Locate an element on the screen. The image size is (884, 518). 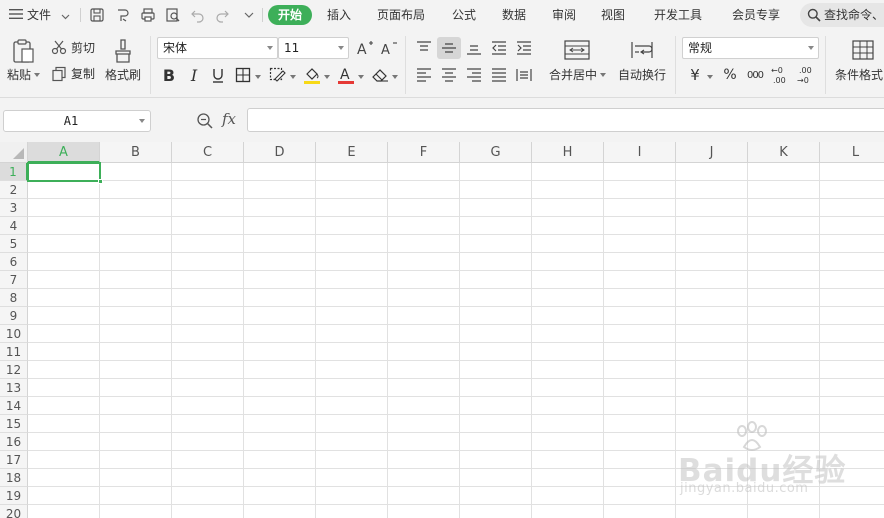
paste-label: 粘贴 is located at coordinates (19, 75).